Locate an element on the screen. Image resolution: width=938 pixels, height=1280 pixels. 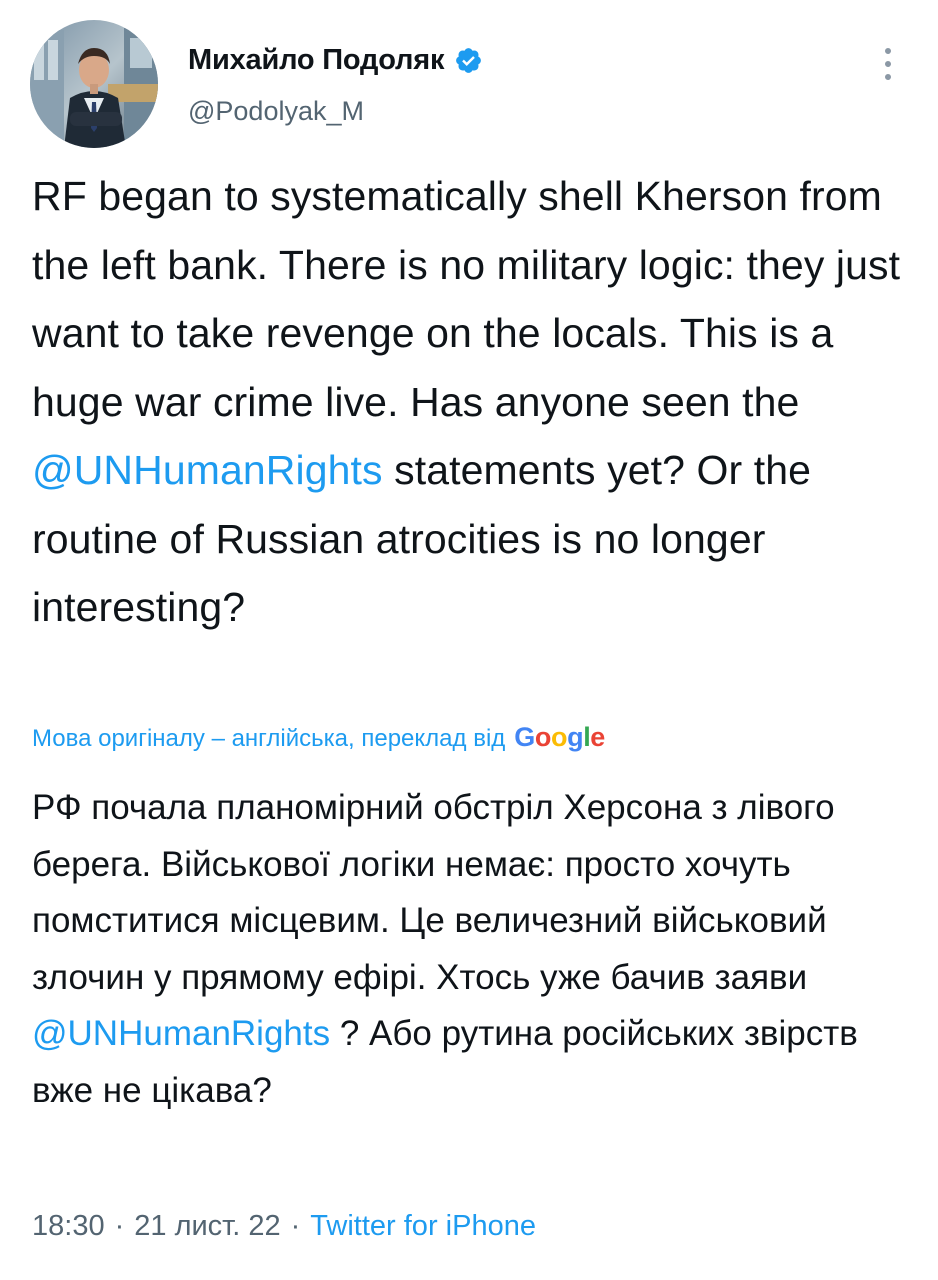
tweet-header: Михайло Подоляк @Podolyak_M is located at coordinates (469, 75).